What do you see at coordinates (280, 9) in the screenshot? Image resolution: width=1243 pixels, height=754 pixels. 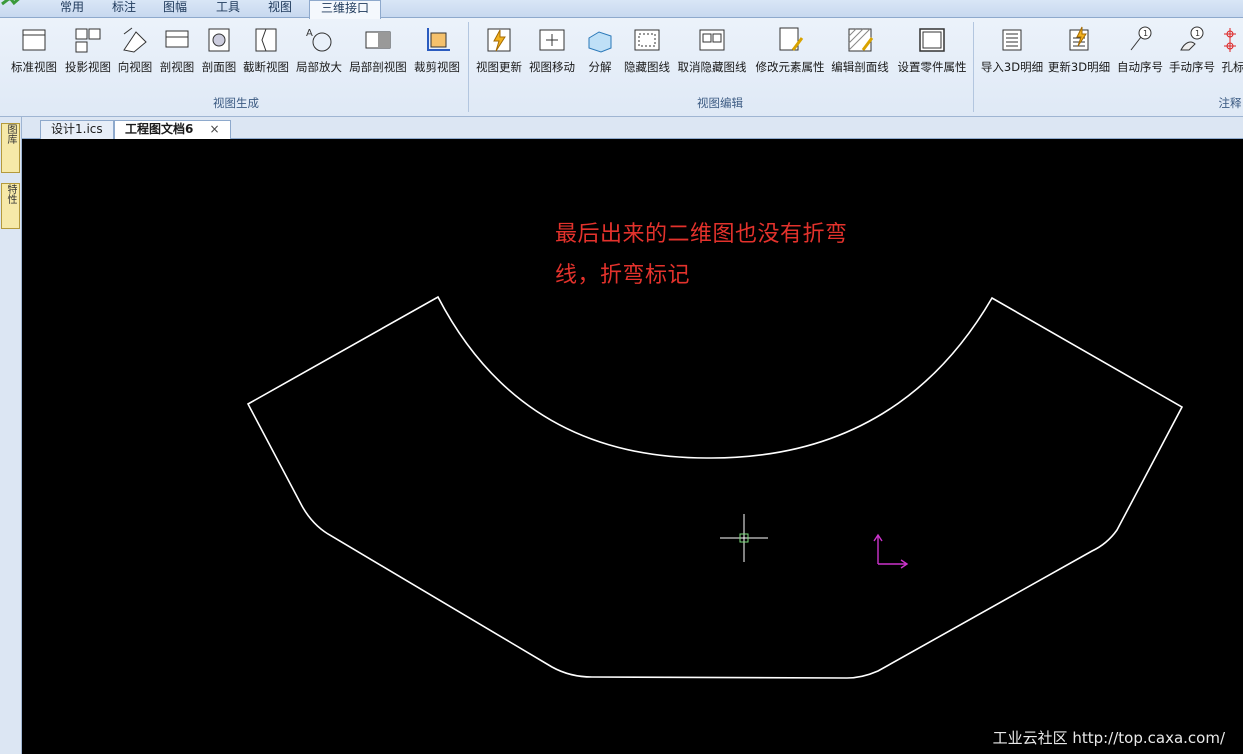 I see `tab-view: 视图` at bounding box center [280, 9].